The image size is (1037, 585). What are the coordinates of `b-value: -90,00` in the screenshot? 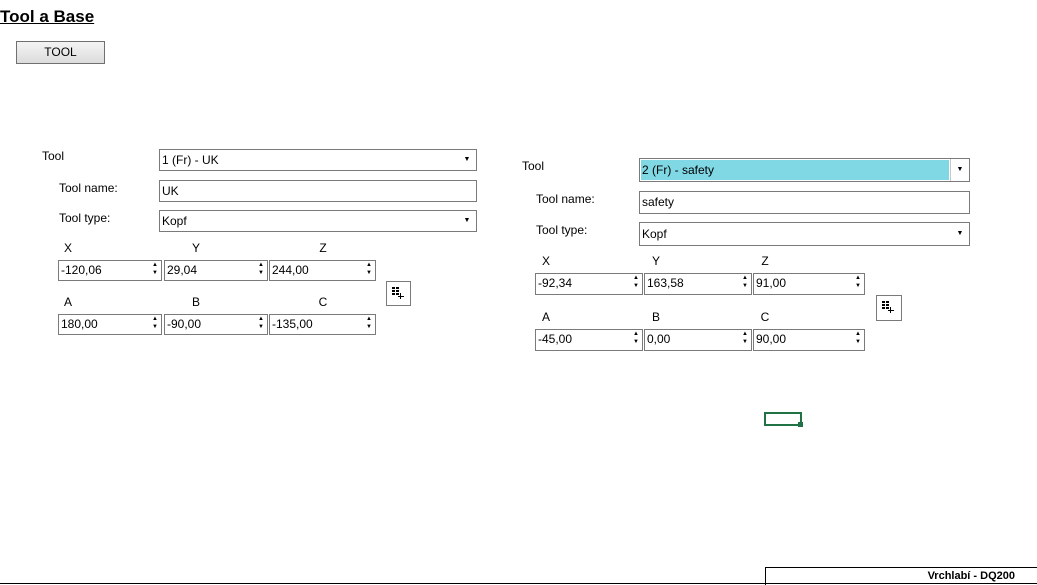 It's located at (184, 324).